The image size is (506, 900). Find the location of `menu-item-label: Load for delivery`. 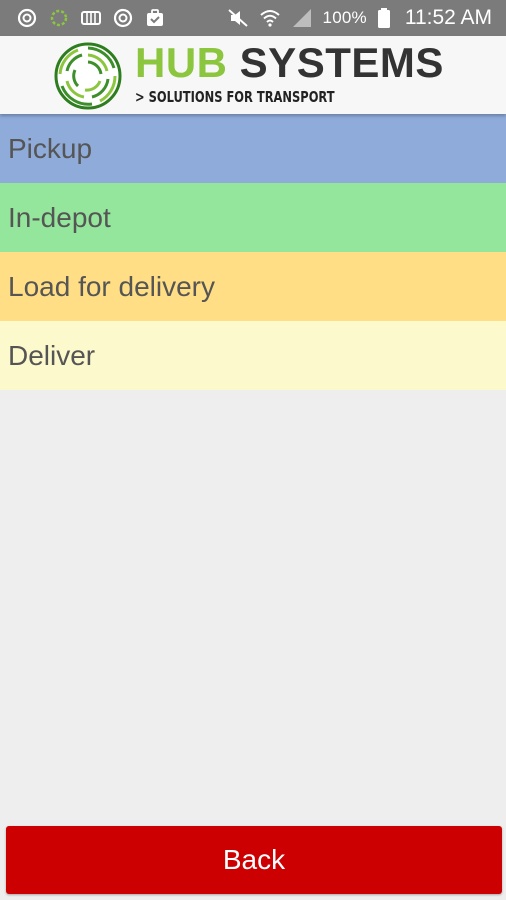

menu-item-label: Load for delivery is located at coordinates (112, 286).